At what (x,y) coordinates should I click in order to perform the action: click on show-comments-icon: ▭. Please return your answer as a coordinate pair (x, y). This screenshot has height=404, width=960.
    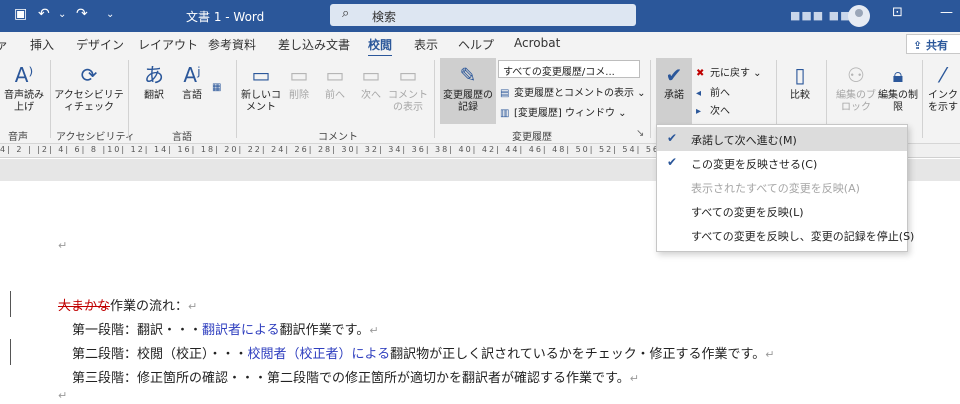
    Looking at the image, I should click on (408, 75).